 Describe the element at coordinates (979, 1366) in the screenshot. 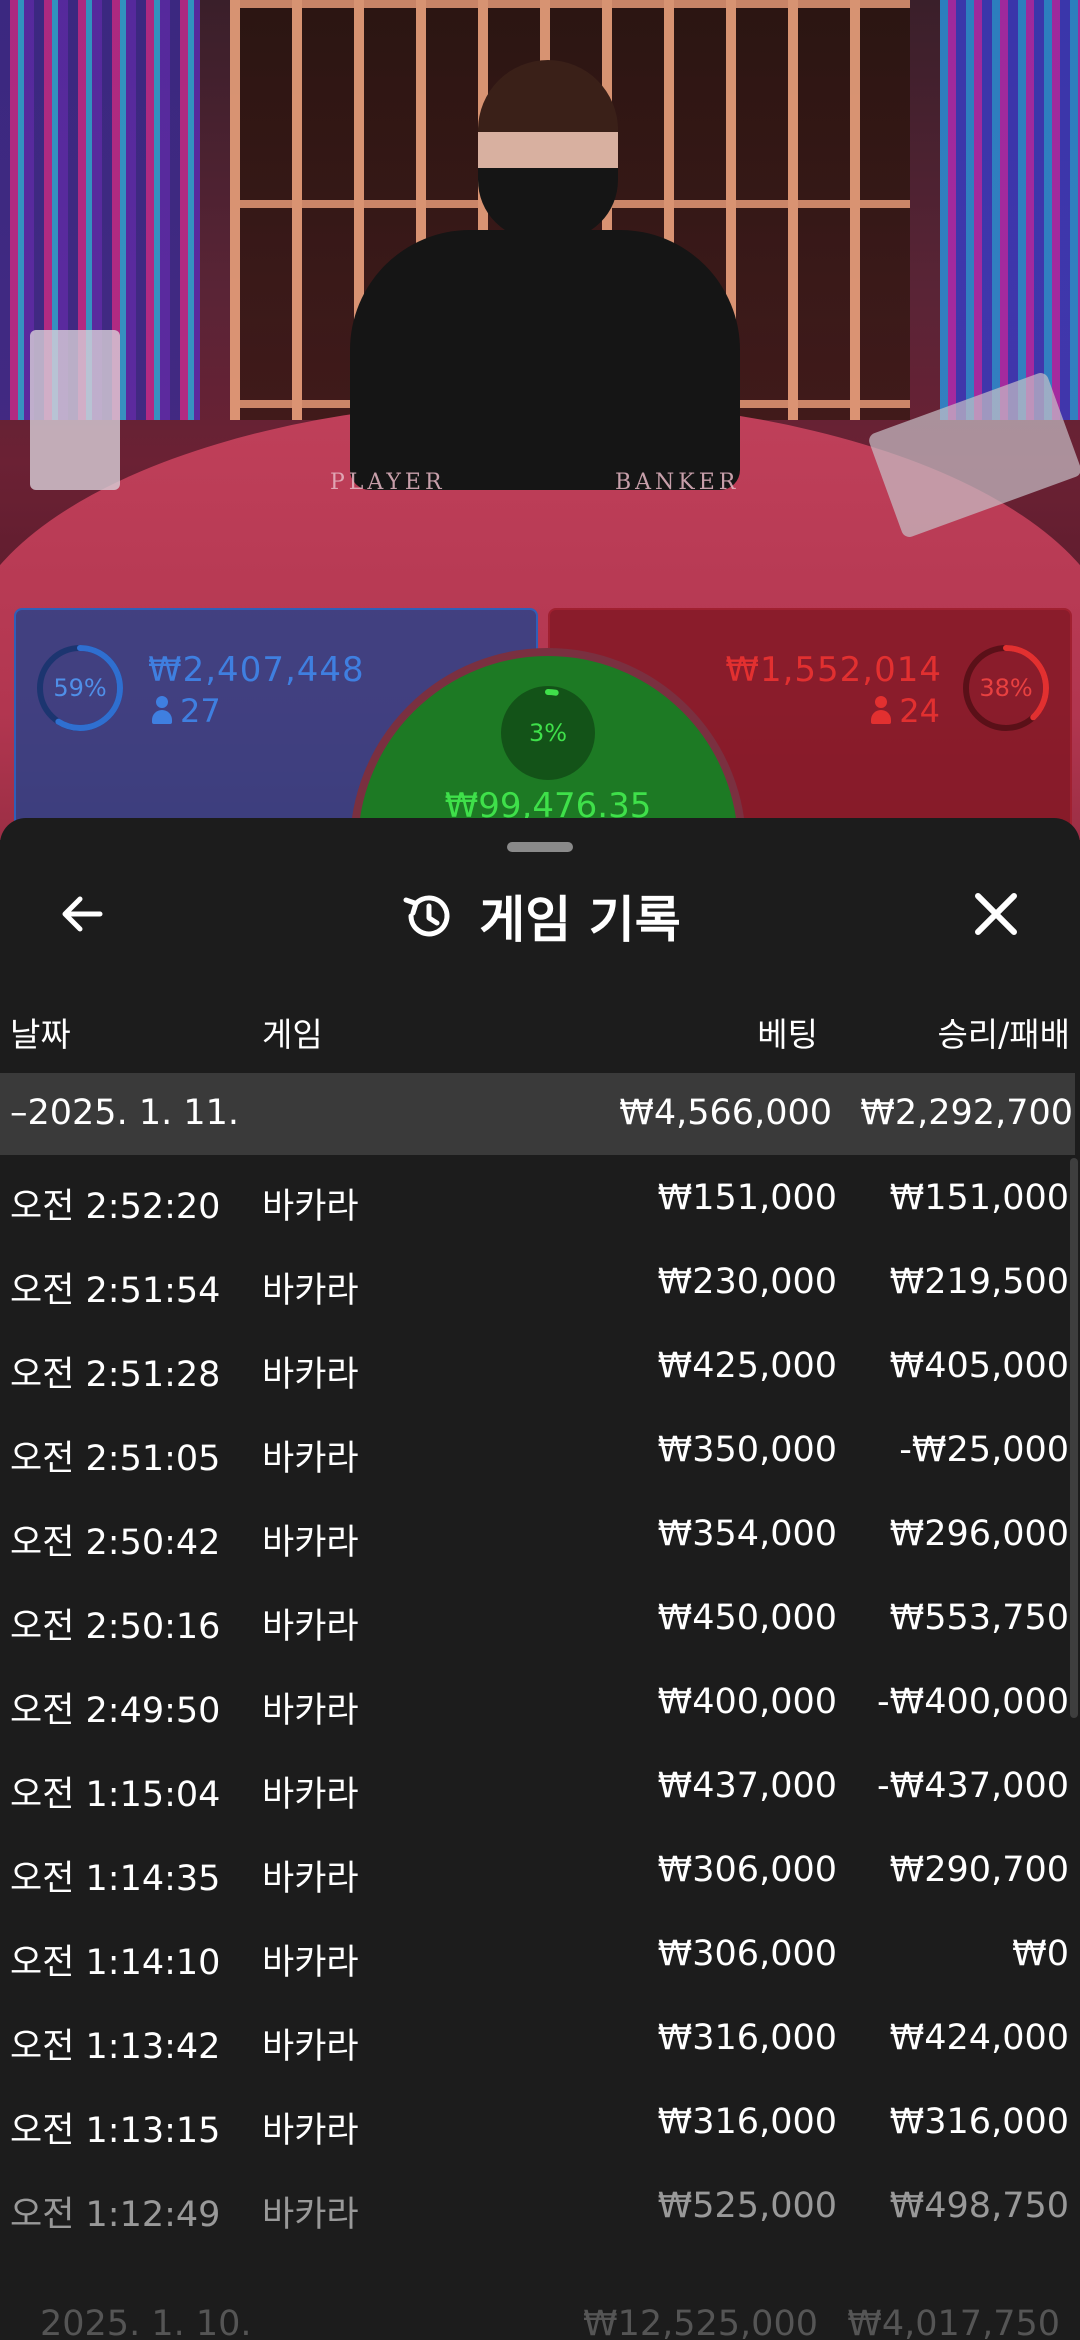

I see `row-win-loss: ₩405,000` at that location.